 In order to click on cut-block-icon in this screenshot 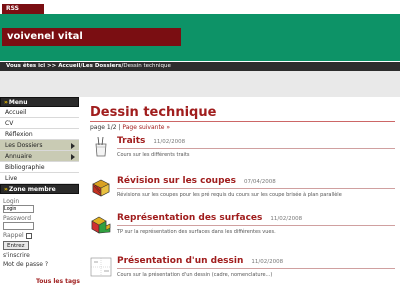, I will do `click(101, 188)`.